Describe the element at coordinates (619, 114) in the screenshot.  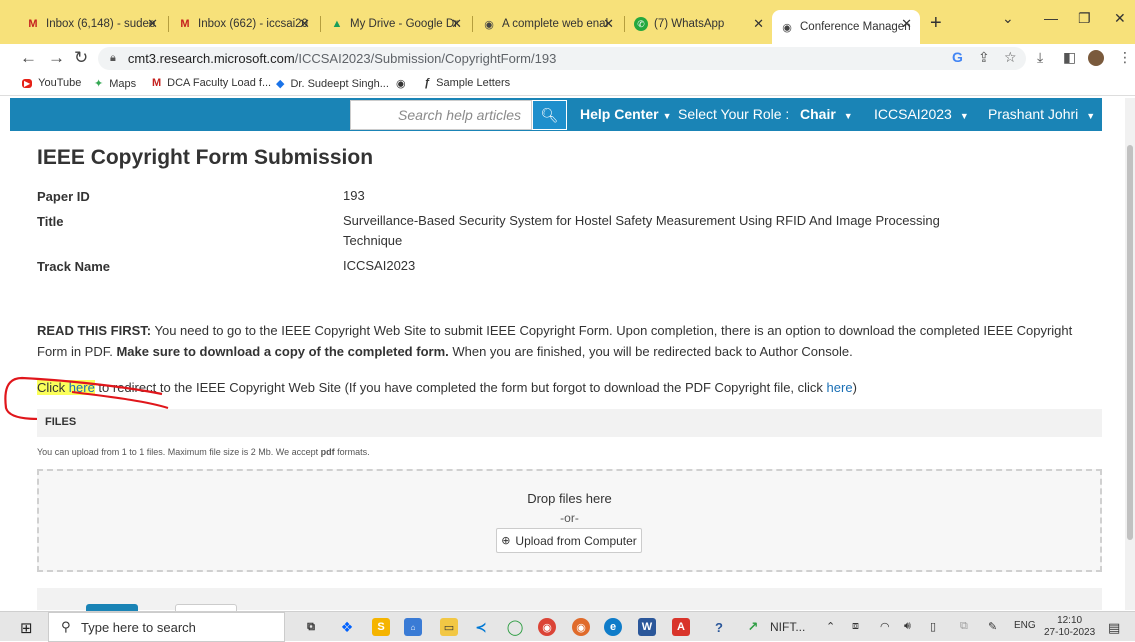
I see `help-center-label: Help Center` at that location.